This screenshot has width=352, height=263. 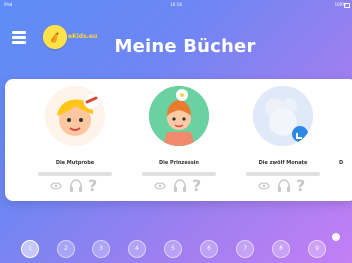 I want to click on book-card: Die Prinzessin ?, so click(x=179, y=142).